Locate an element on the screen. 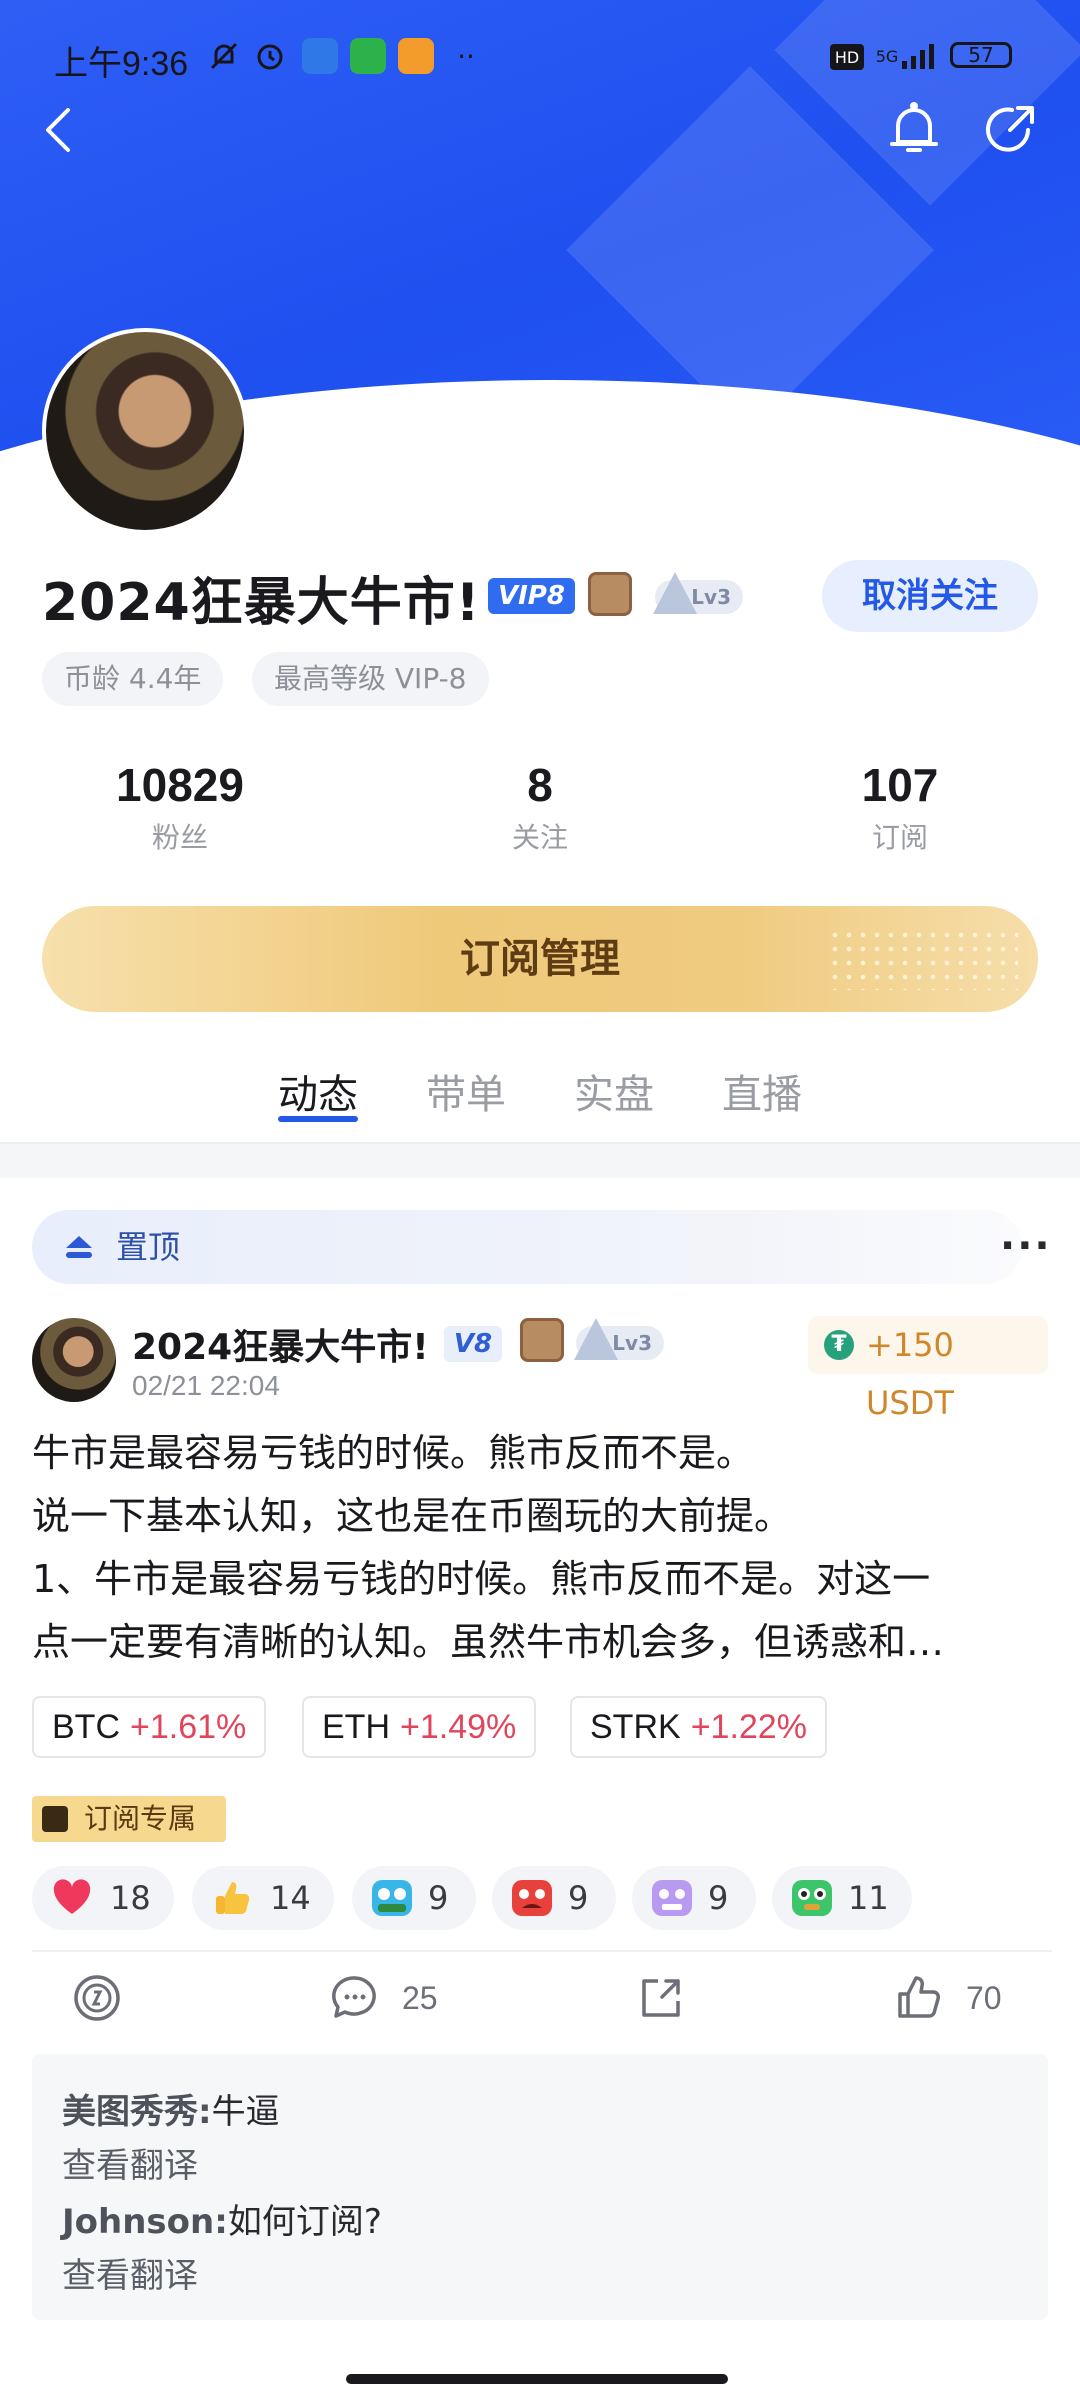 The width and height of the screenshot is (1080, 2400). reaction-count: 11 is located at coordinates (868, 1898).